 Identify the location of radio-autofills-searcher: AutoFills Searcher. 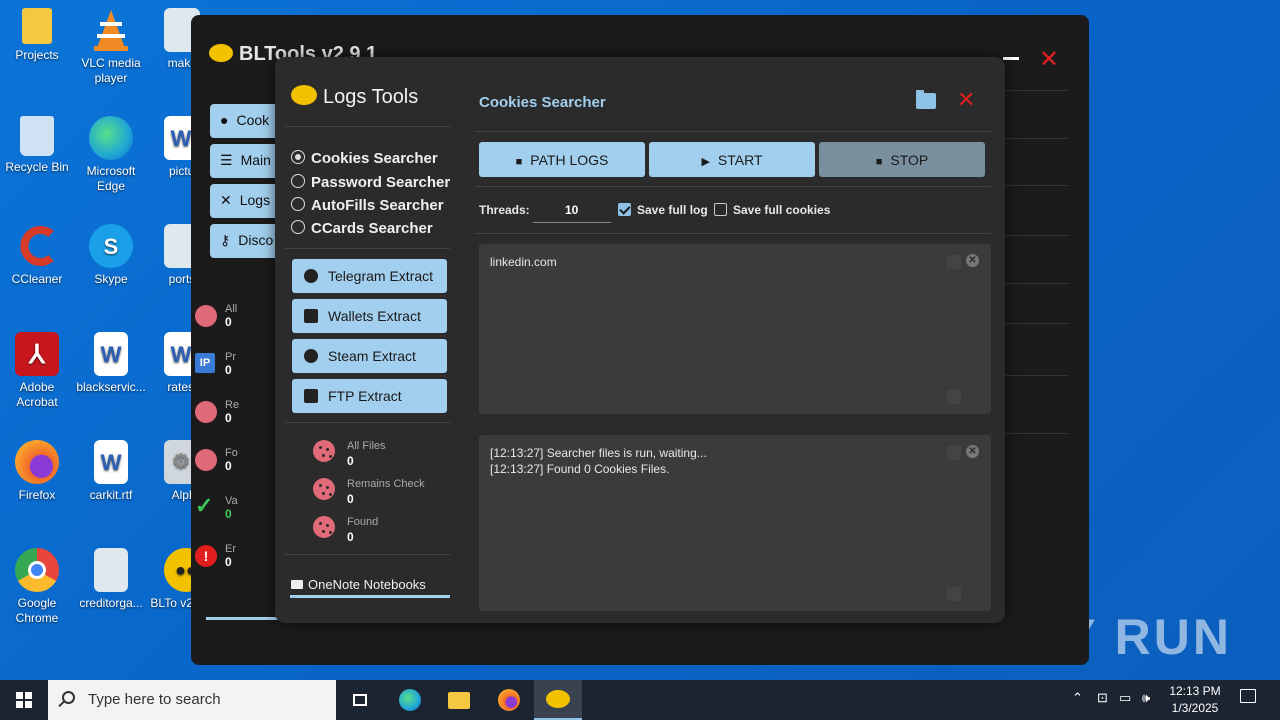
(367, 205).